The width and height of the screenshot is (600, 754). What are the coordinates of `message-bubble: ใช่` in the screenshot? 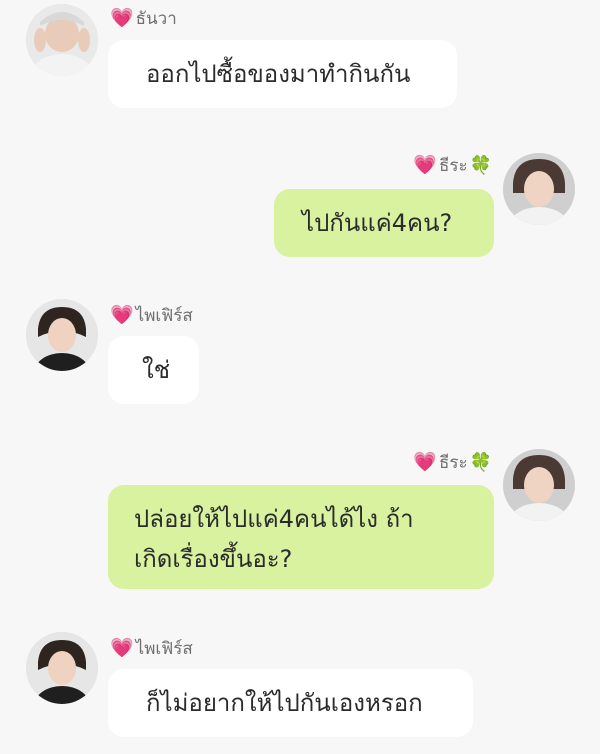 It's located at (153, 370).